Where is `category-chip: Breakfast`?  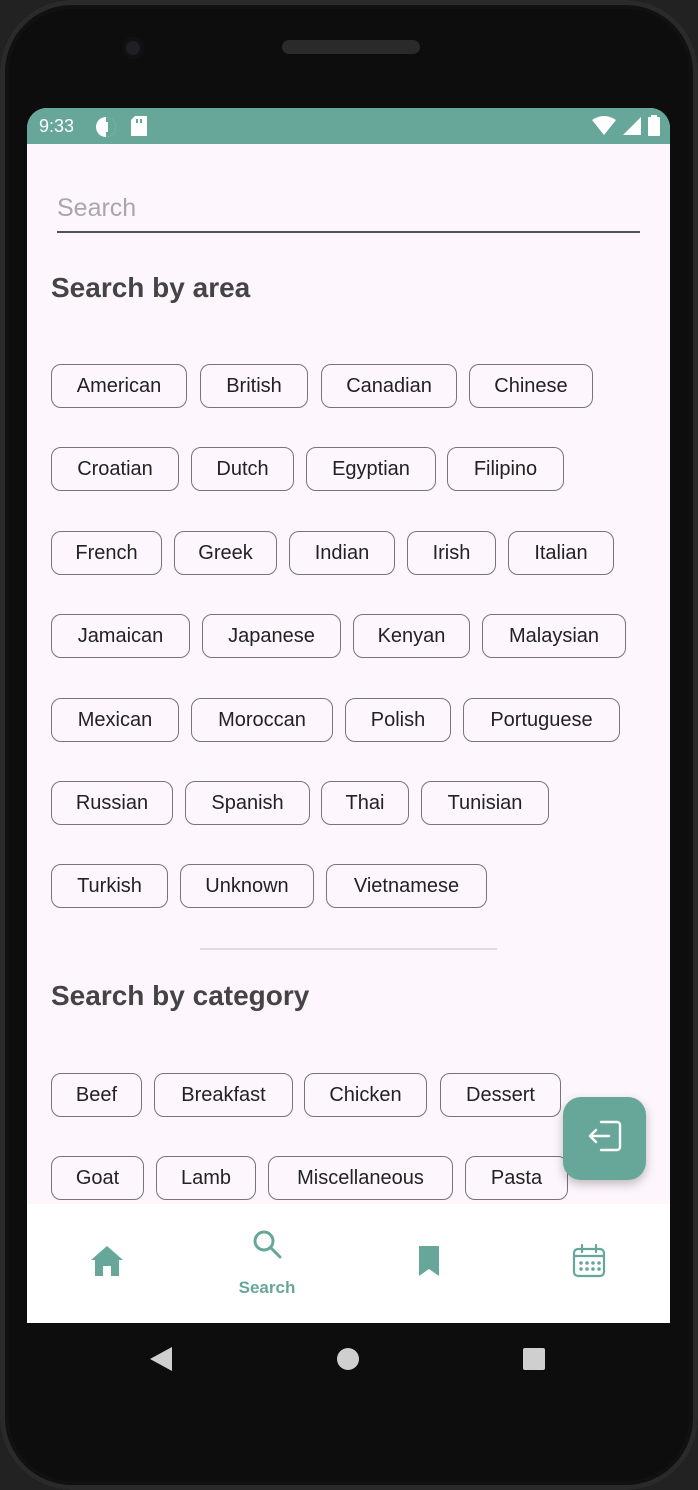
category-chip: Breakfast is located at coordinates (223, 1095).